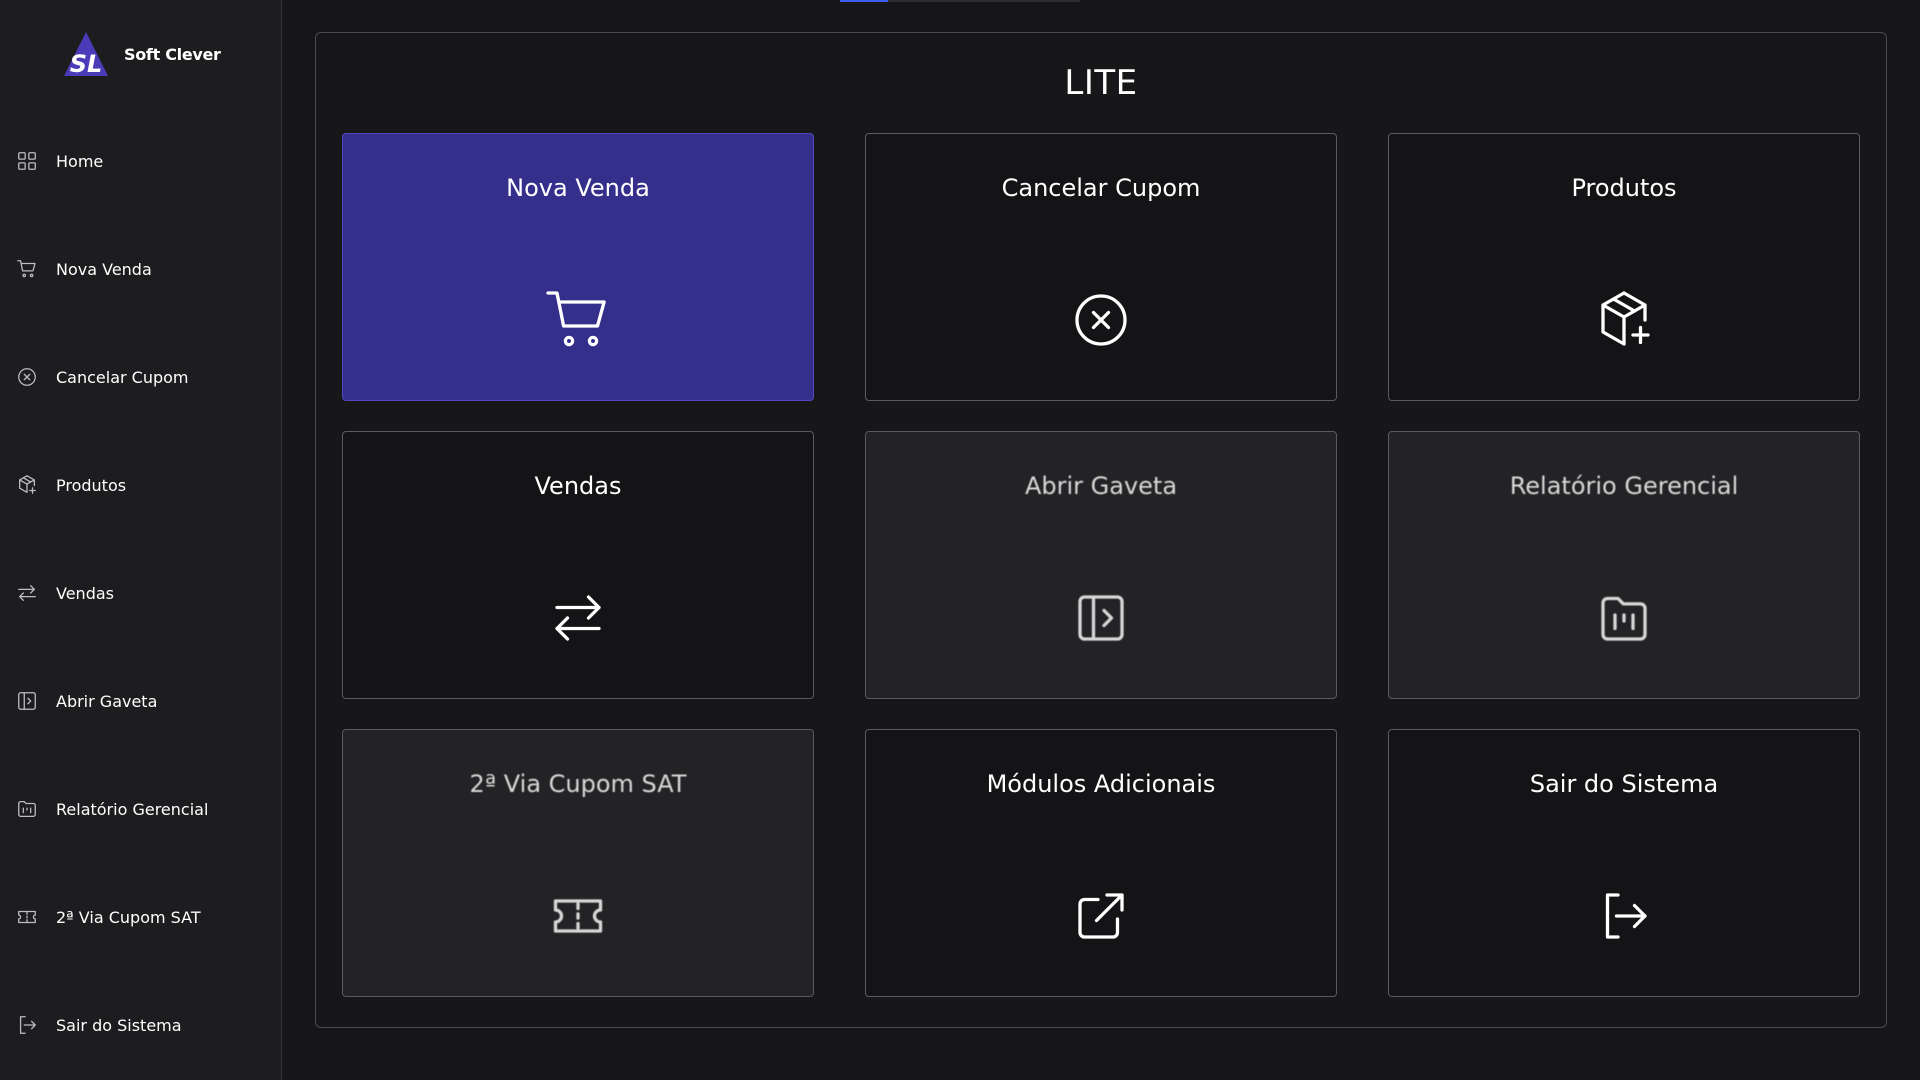  What do you see at coordinates (1101, 267) in the screenshot?
I see `card-cancelar-cupom: Cancelar Cupom` at bounding box center [1101, 267].